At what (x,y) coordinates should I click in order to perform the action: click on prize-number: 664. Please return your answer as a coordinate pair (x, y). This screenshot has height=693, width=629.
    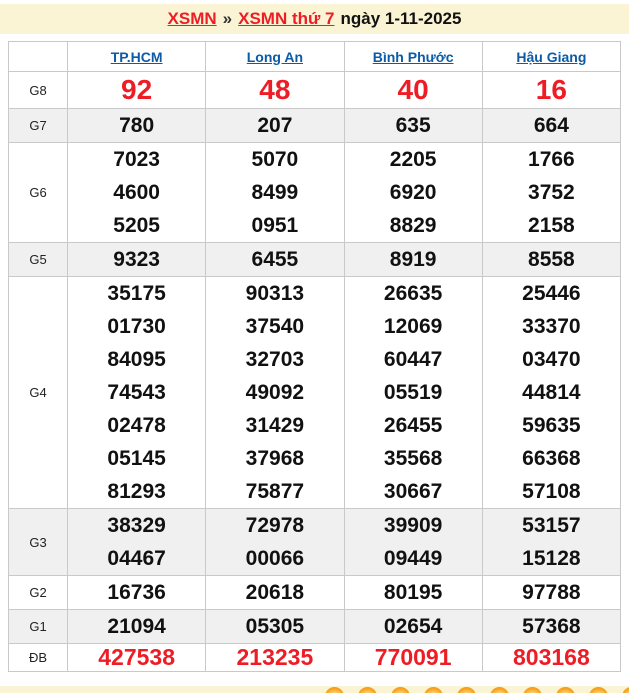
    Looking at the image, I should click on (551, 125).